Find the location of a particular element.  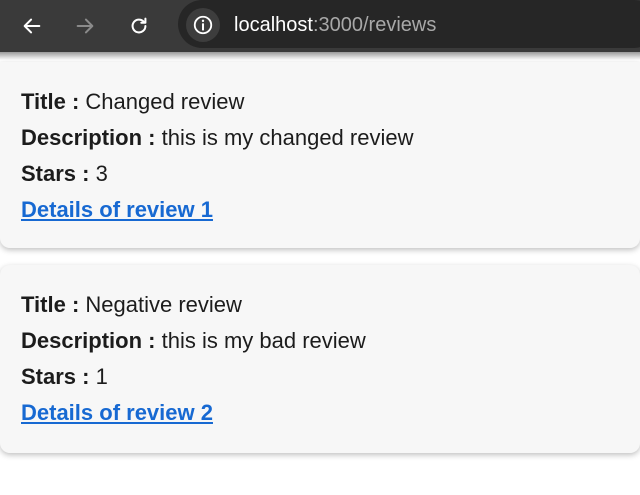

review-stars: 3 is located at coordinates (101, 173).